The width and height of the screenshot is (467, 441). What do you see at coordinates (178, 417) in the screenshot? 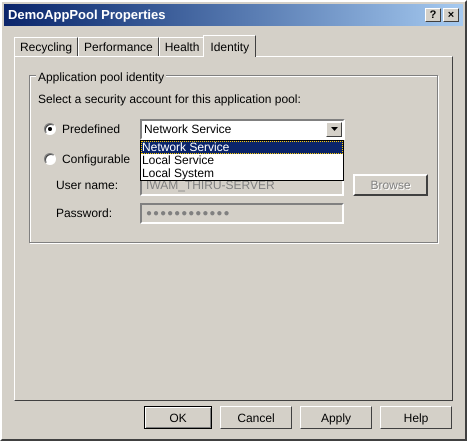
I see `dialog-button: OK` at bounding box center [178, 417].